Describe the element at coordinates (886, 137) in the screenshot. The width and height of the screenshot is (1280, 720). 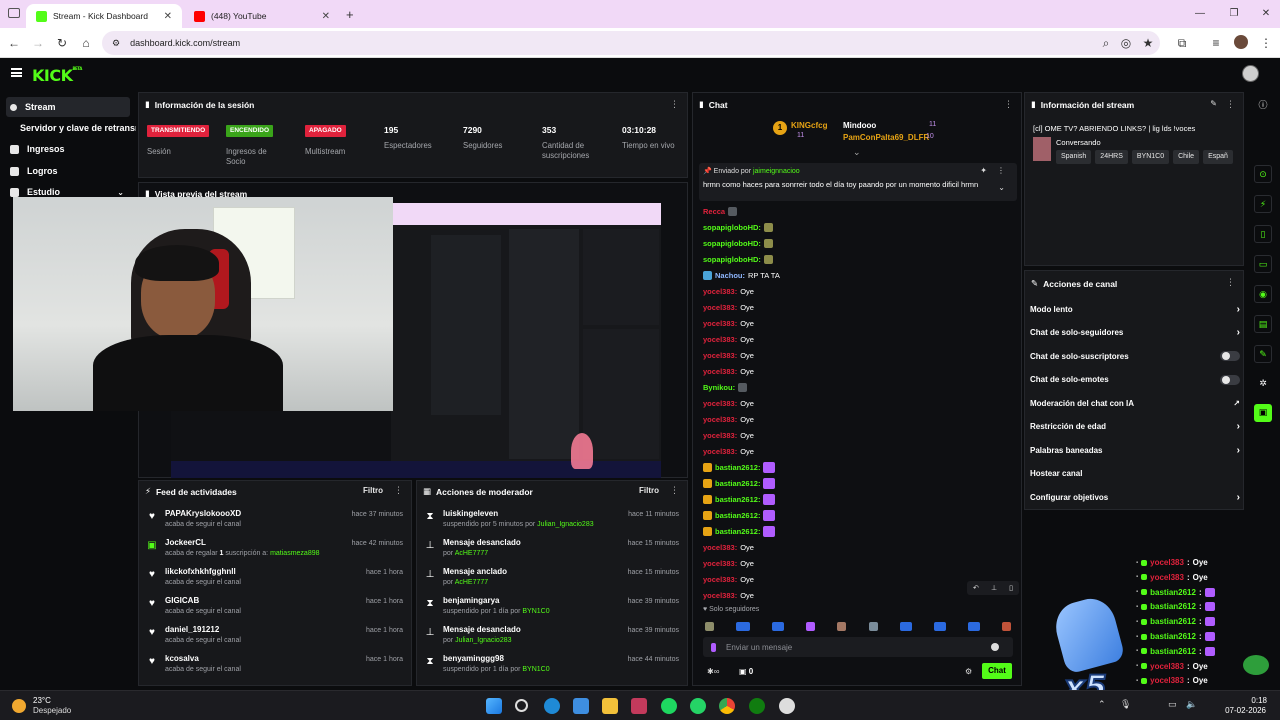
I see `top-chatter-name: PamConPalta69_DLFR` at that location.